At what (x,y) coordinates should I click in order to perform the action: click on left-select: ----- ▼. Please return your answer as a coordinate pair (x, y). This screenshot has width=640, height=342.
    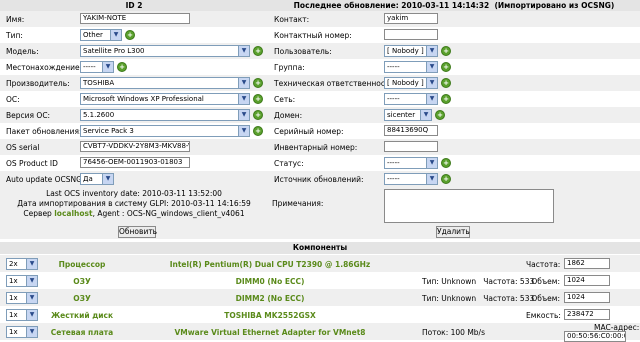
    Looking at the image, I should click on (97, 67).